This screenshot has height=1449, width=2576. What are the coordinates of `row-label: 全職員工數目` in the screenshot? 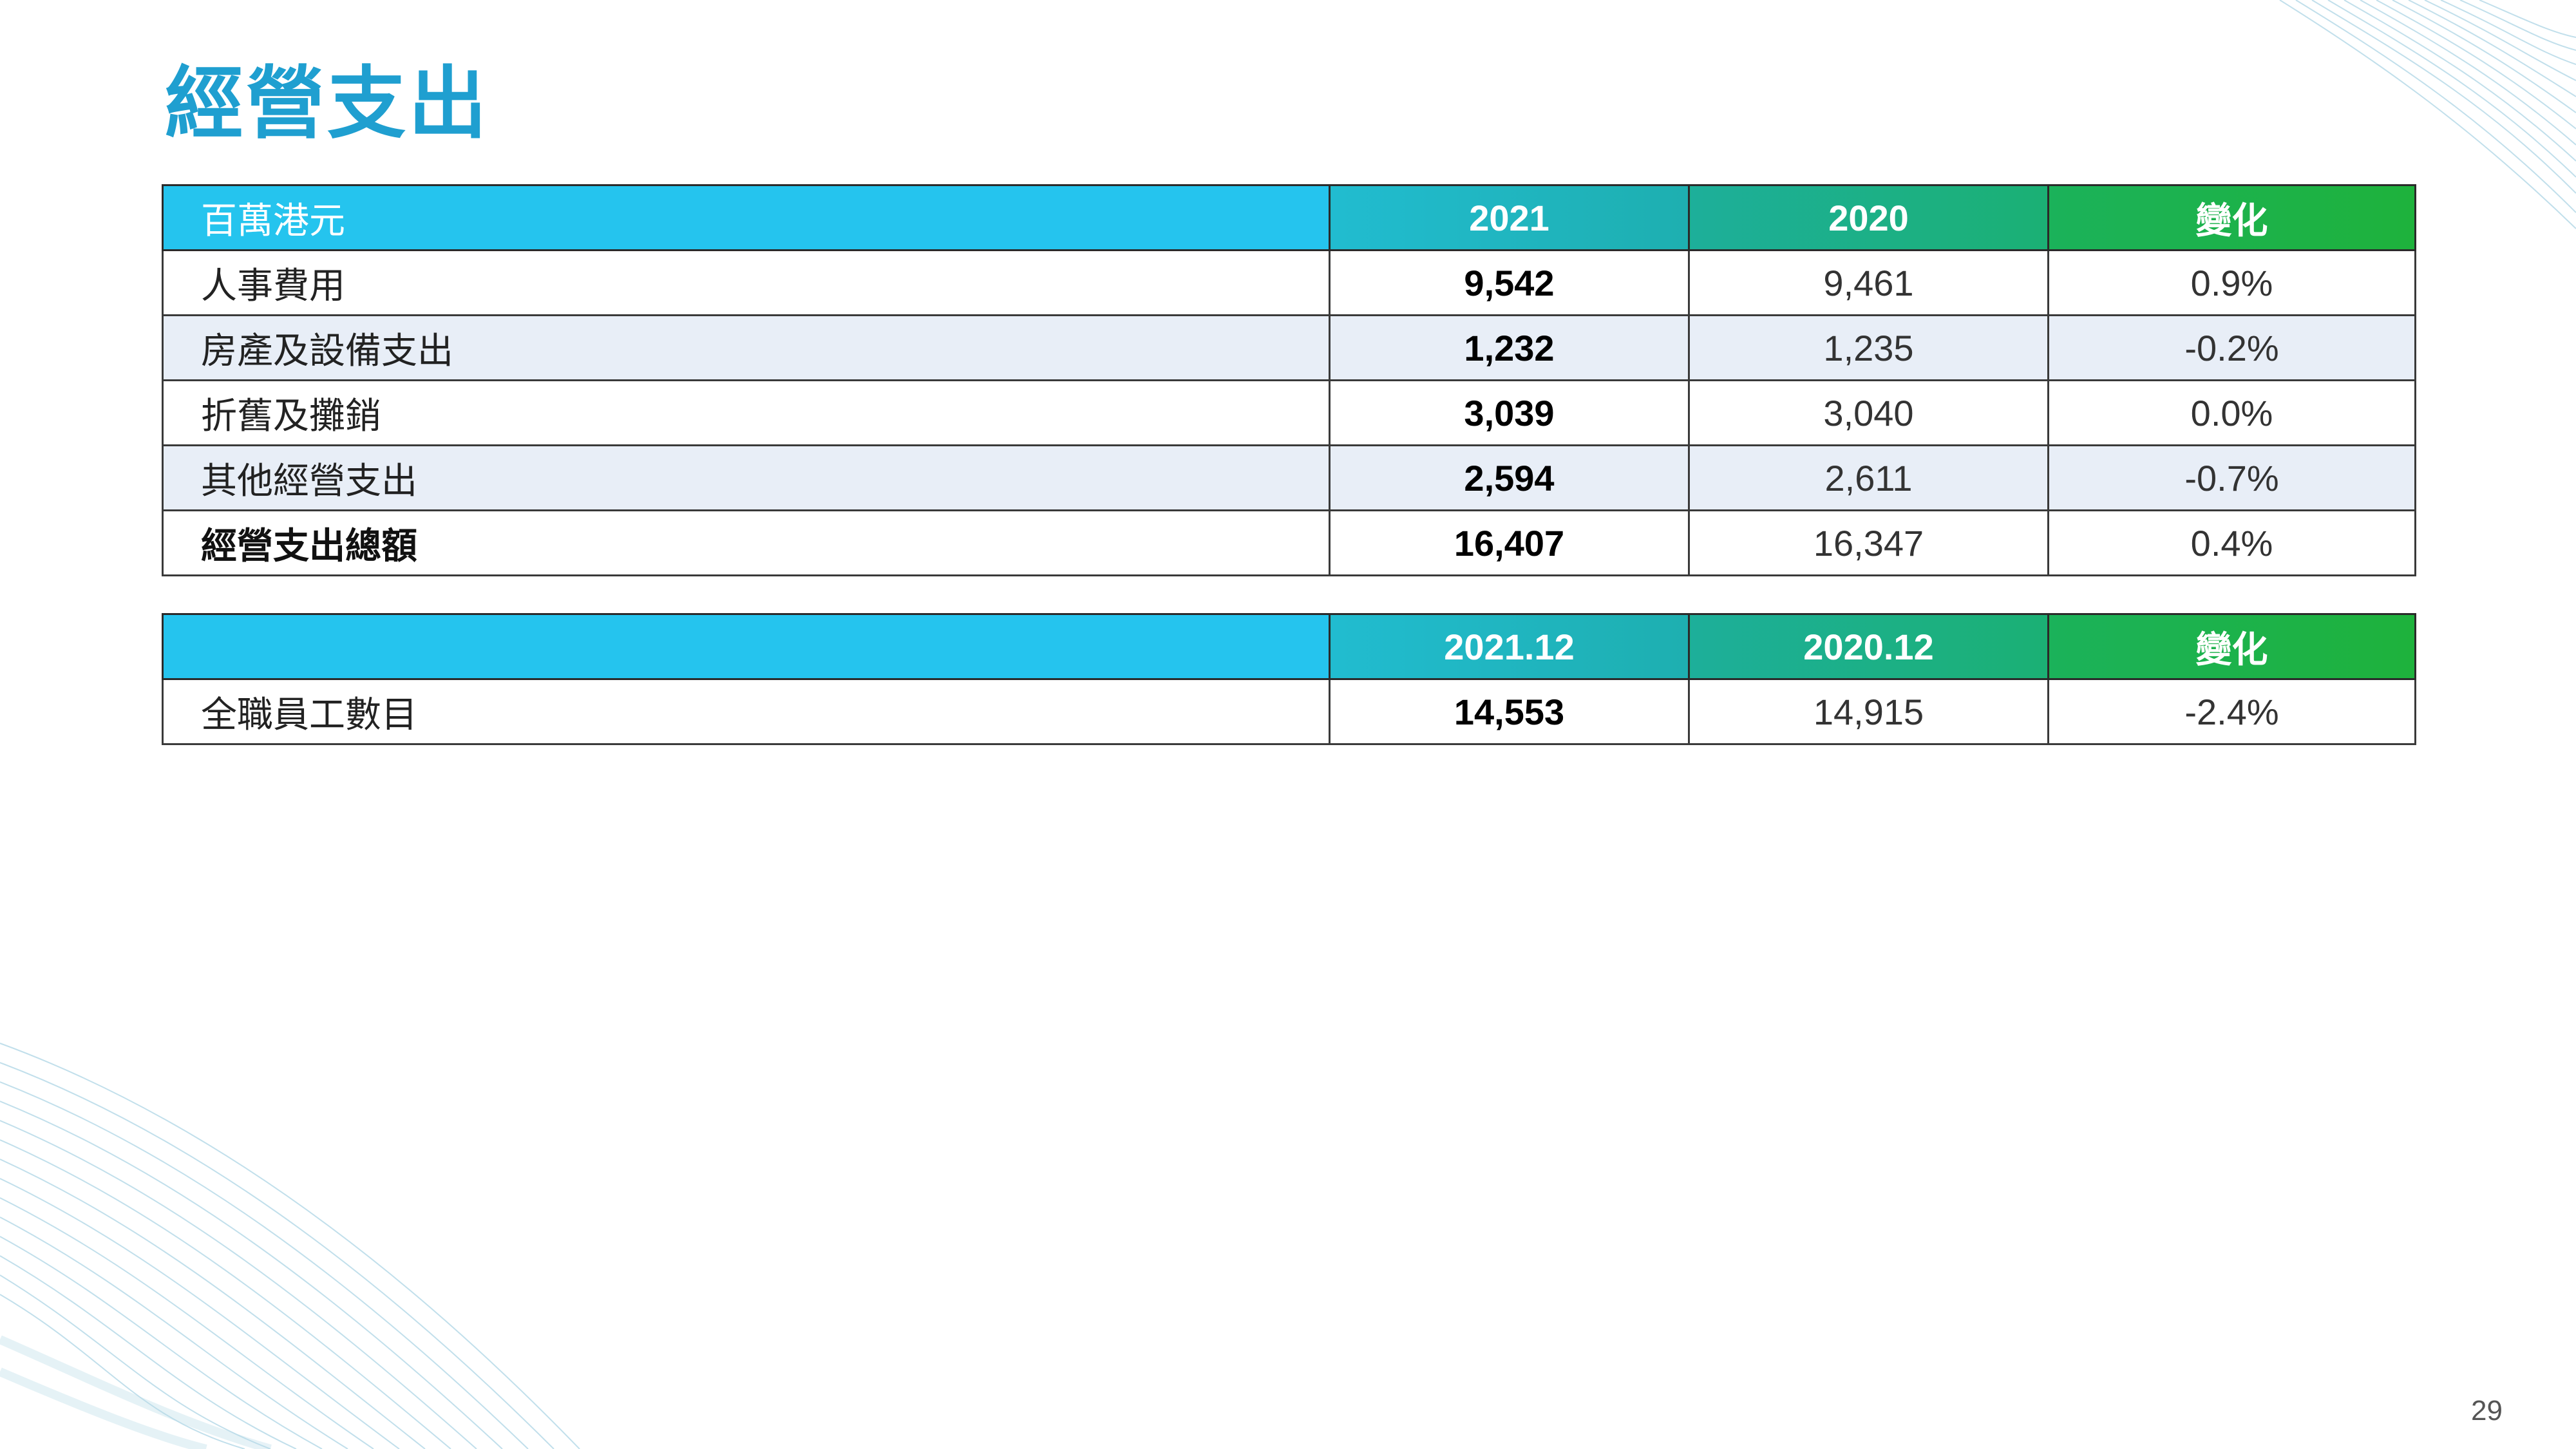 It's located at (747, 712).